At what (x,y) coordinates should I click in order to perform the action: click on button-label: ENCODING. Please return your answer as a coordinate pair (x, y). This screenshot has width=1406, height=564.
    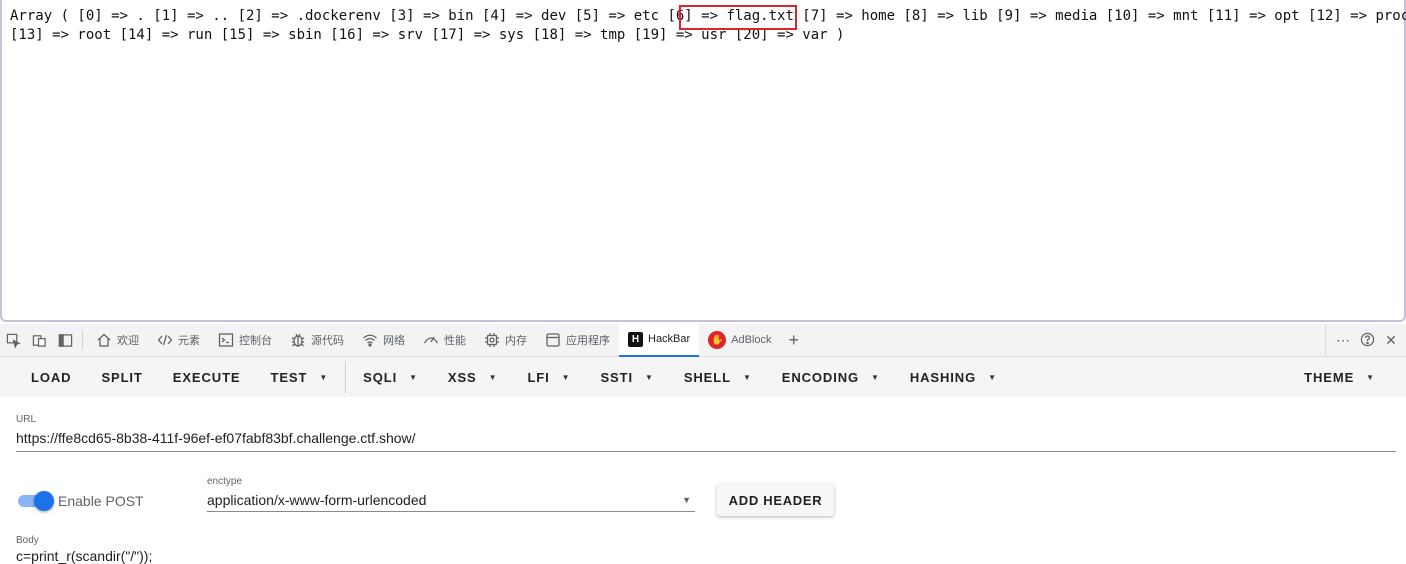
    Looking at the image, I should click on (820, 377).